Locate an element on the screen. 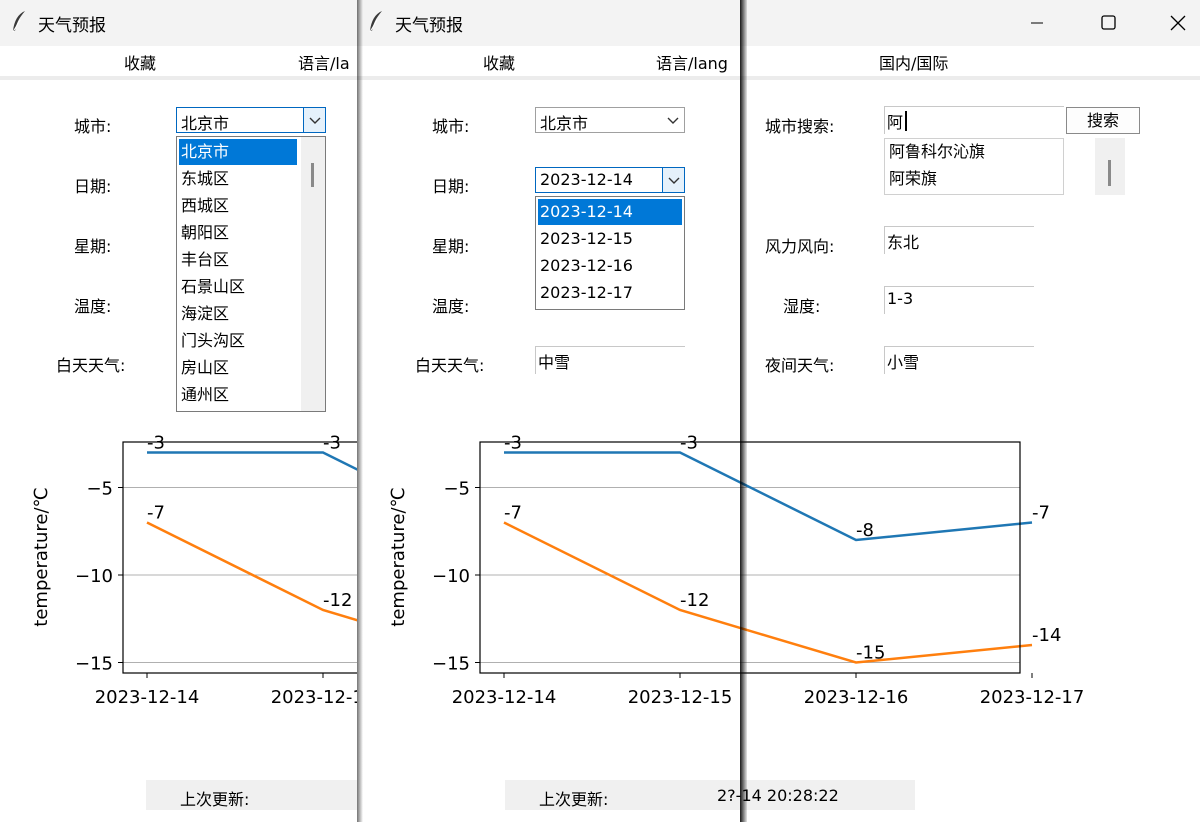 The image size is (1200, 822). list-item: 通州区 is located at coordinates (238, 395).